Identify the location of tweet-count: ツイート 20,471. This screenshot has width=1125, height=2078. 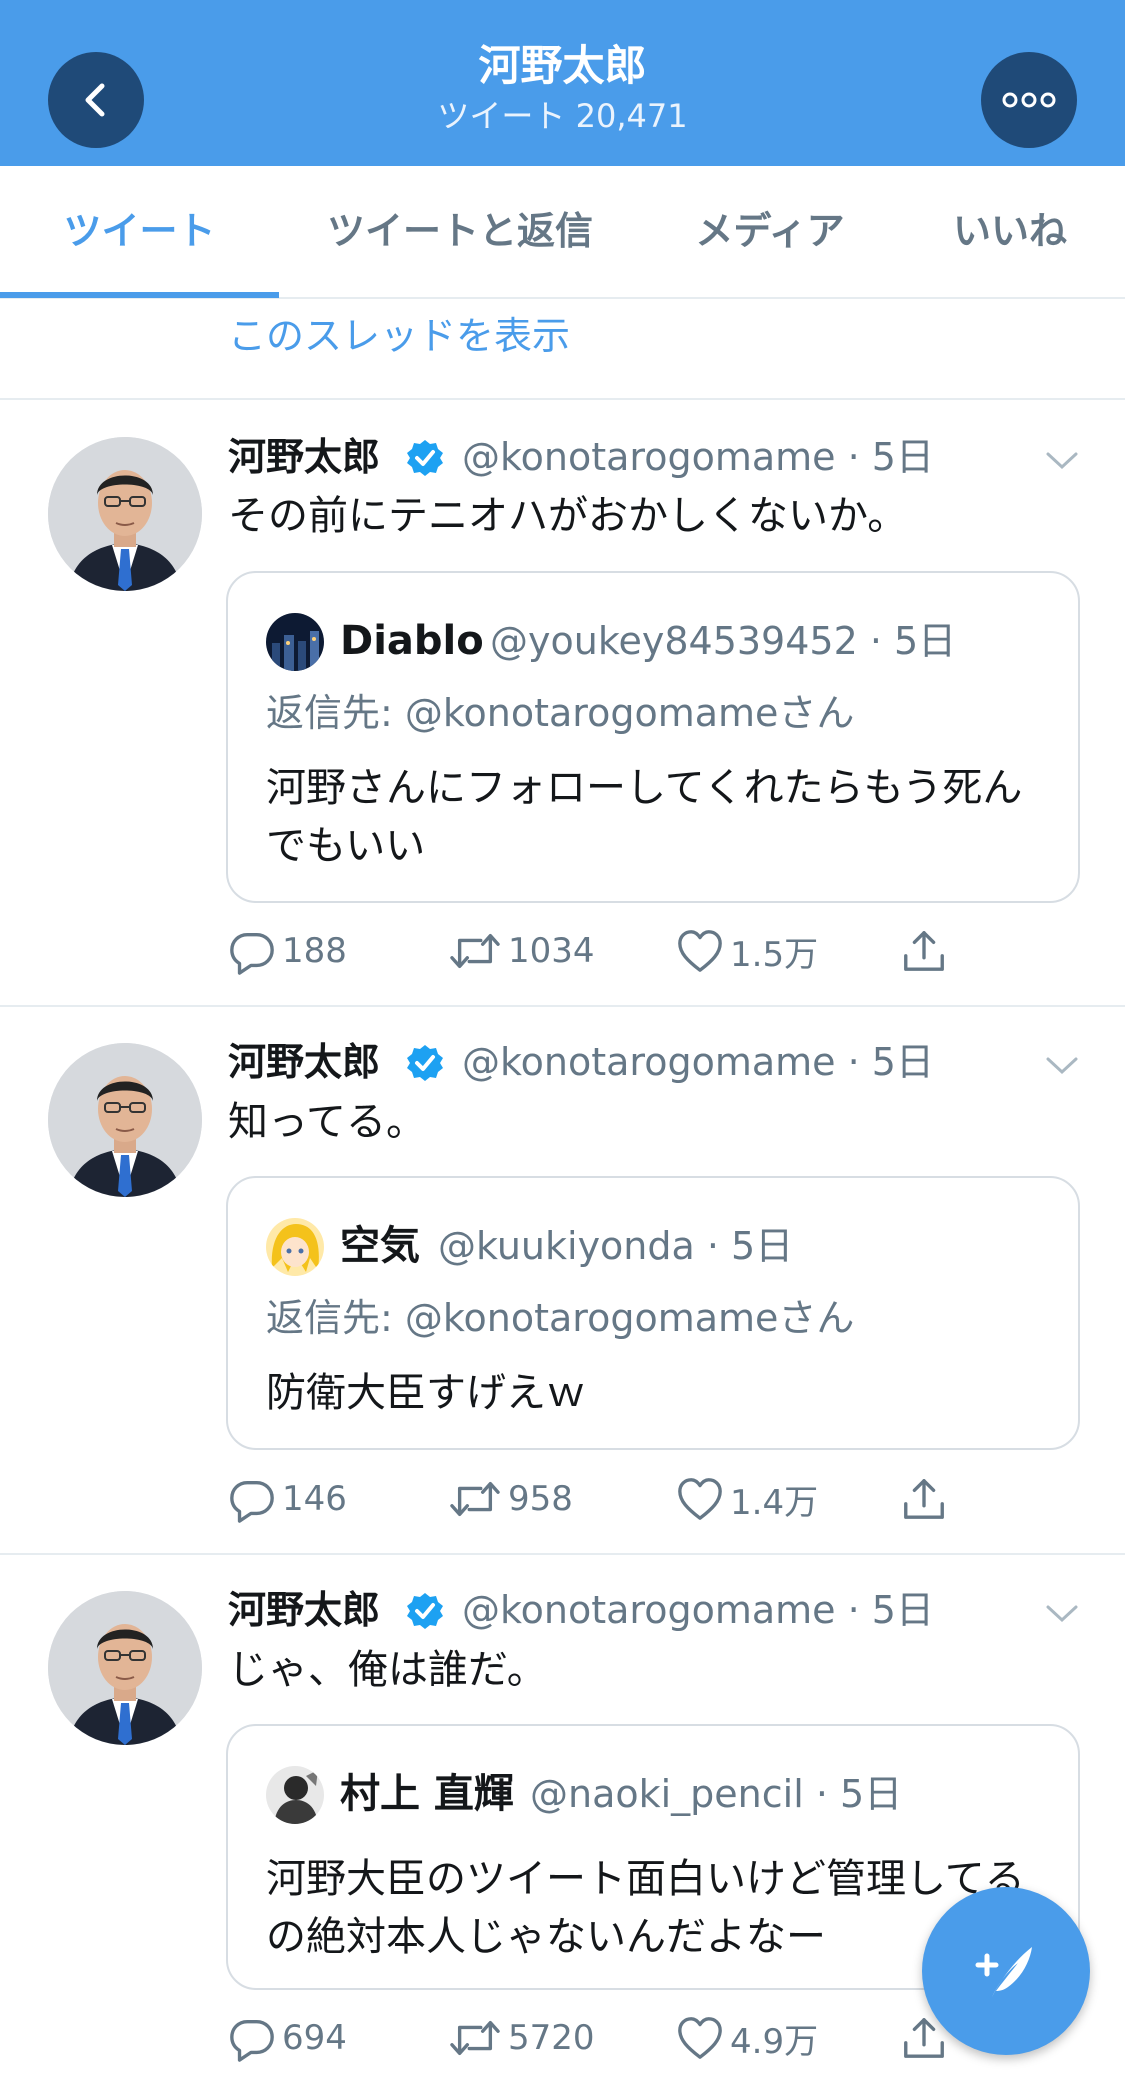
(562, 116).